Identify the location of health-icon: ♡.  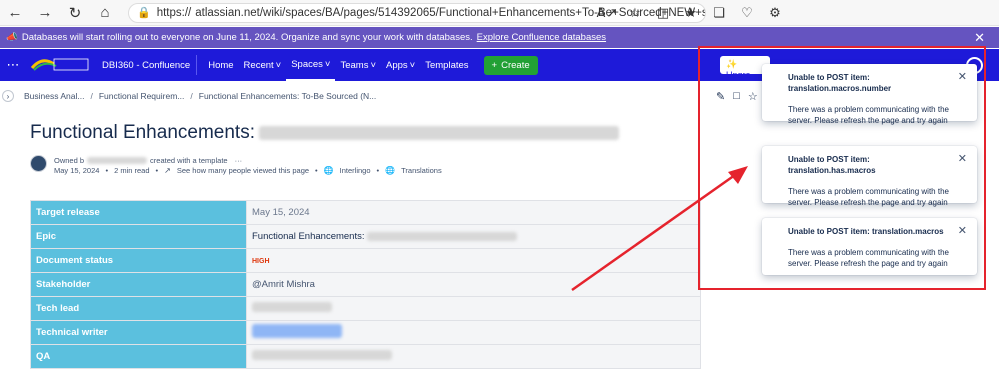
(747, 13).